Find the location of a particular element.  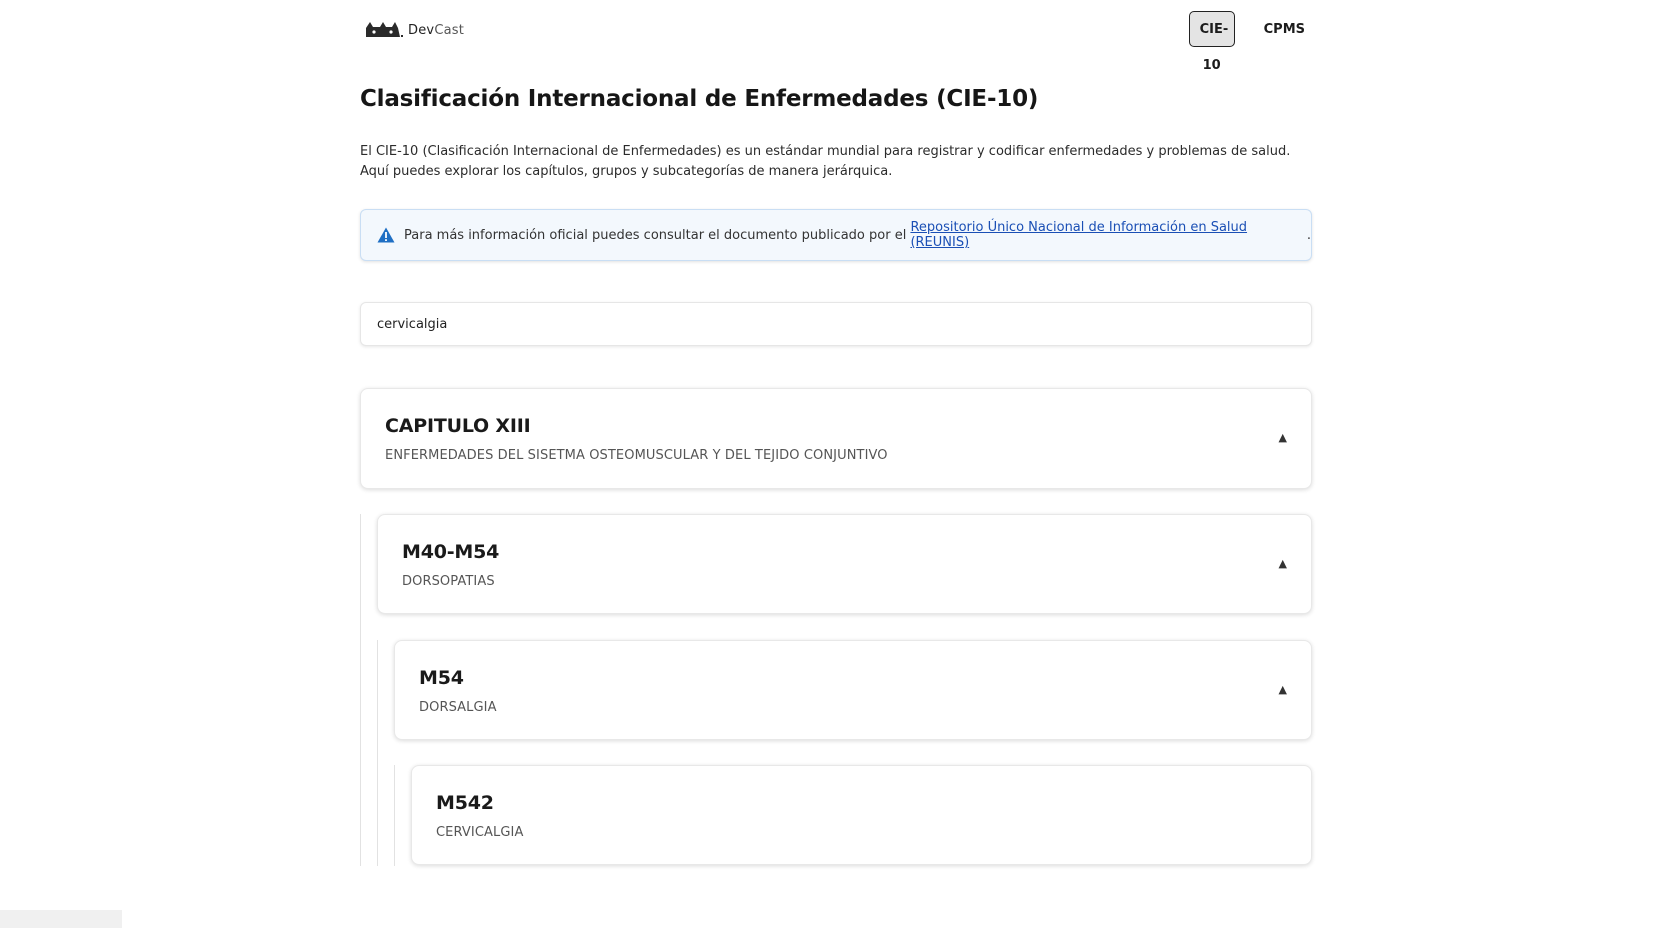

cat-logo-icon is located at coordinates (384, 29).